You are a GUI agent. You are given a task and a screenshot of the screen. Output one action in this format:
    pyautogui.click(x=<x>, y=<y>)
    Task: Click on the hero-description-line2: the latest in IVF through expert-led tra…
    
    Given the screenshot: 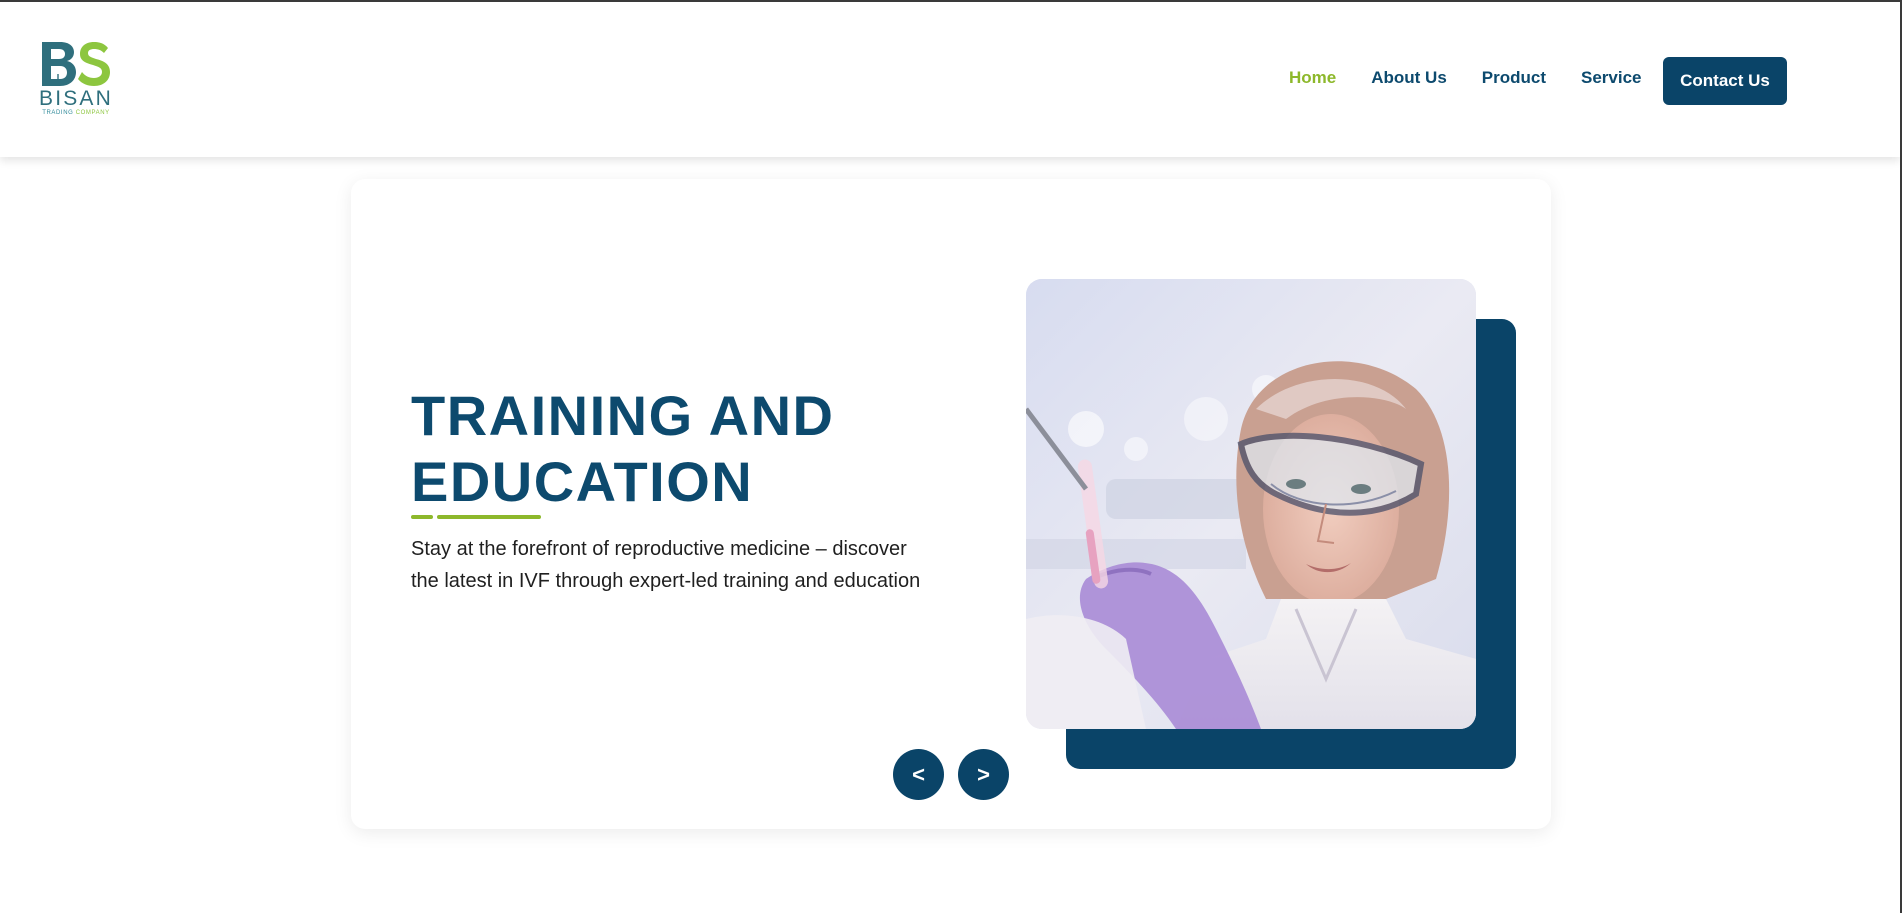 What is the action you would take?
    pyautogui.click(x=666, y=581)
    